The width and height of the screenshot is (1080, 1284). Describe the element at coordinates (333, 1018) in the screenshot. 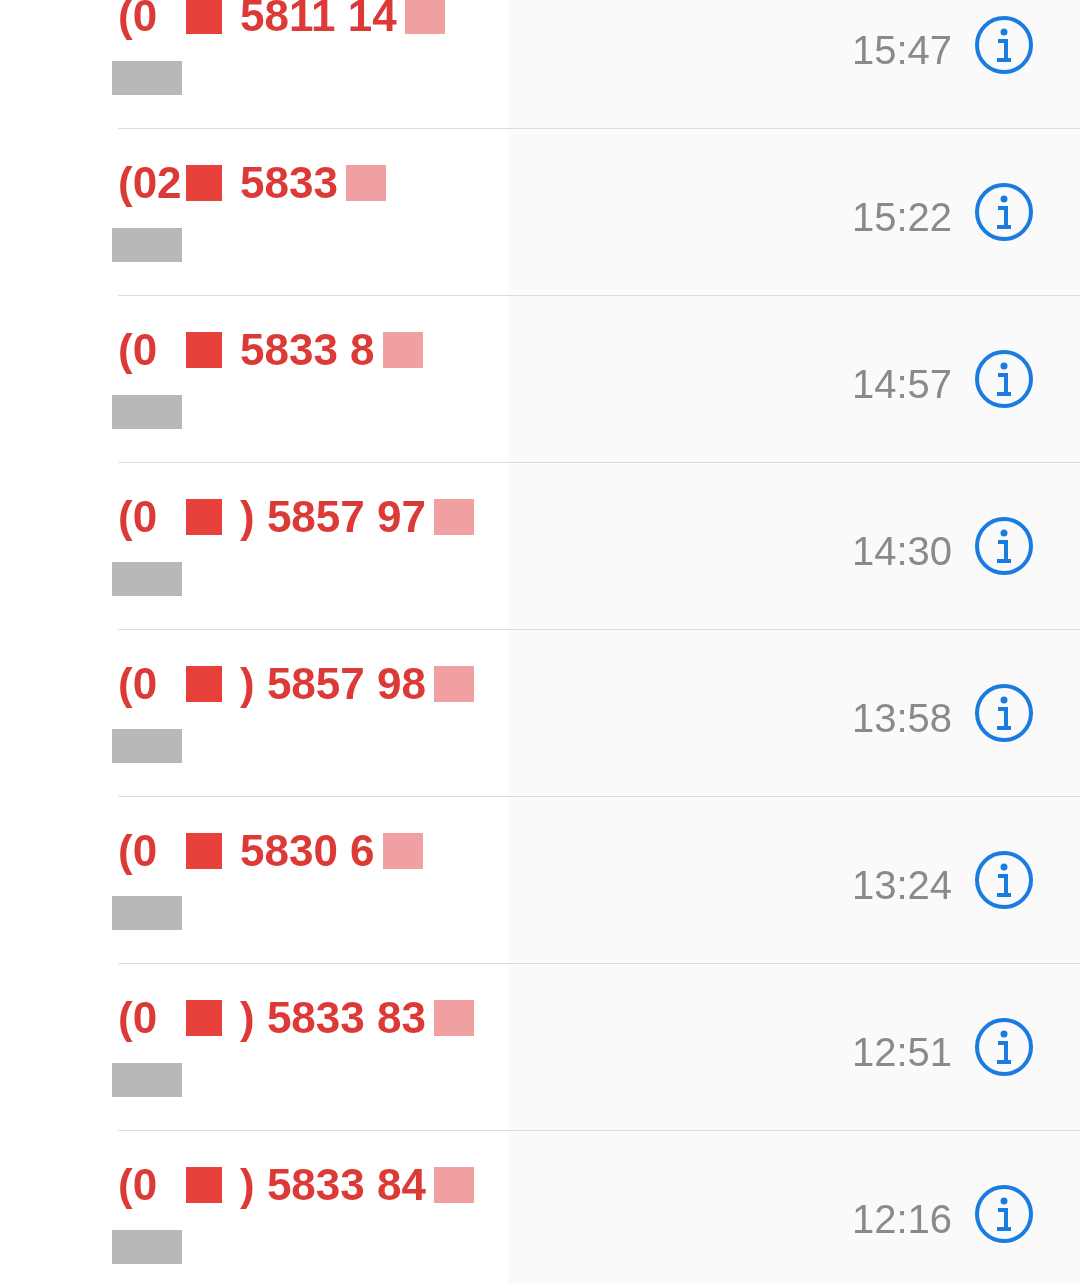

I see `phone-number: ) 5833 83` at that location.